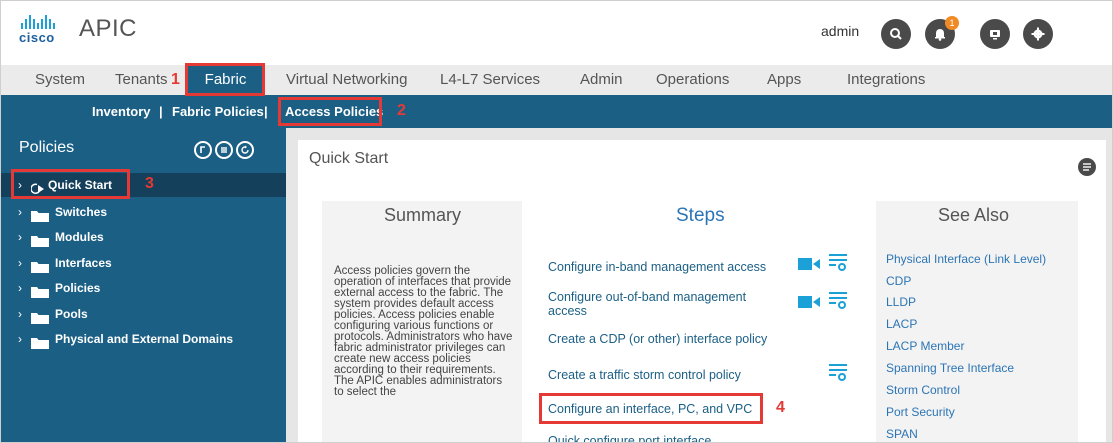  Describe the element at coordinates (644, 375) in the screenshot. I see `step-storm-control-policy: Create a traffic storm control policy` at that location.